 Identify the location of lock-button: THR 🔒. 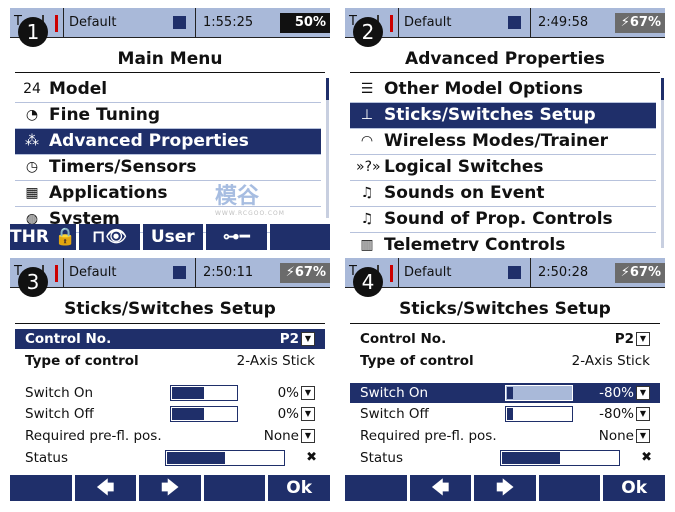
(43, 237).